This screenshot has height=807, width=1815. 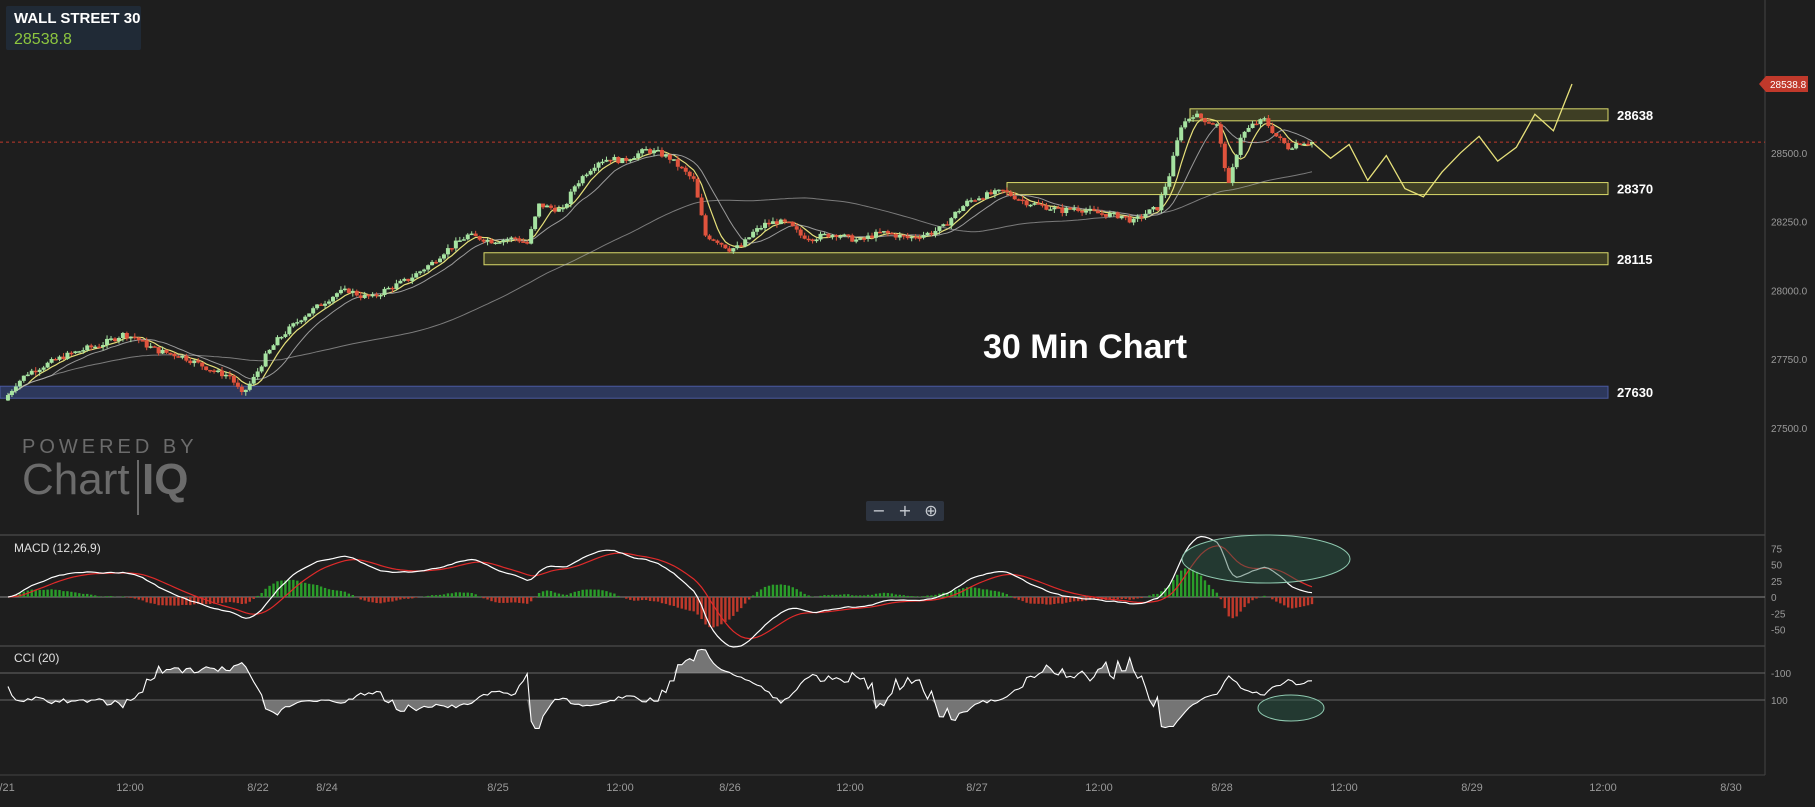 What do you see at coordinates (326, 788) in the screenshot?
I see `x-tick-label: 8/24` at bounding box center [326, 788].